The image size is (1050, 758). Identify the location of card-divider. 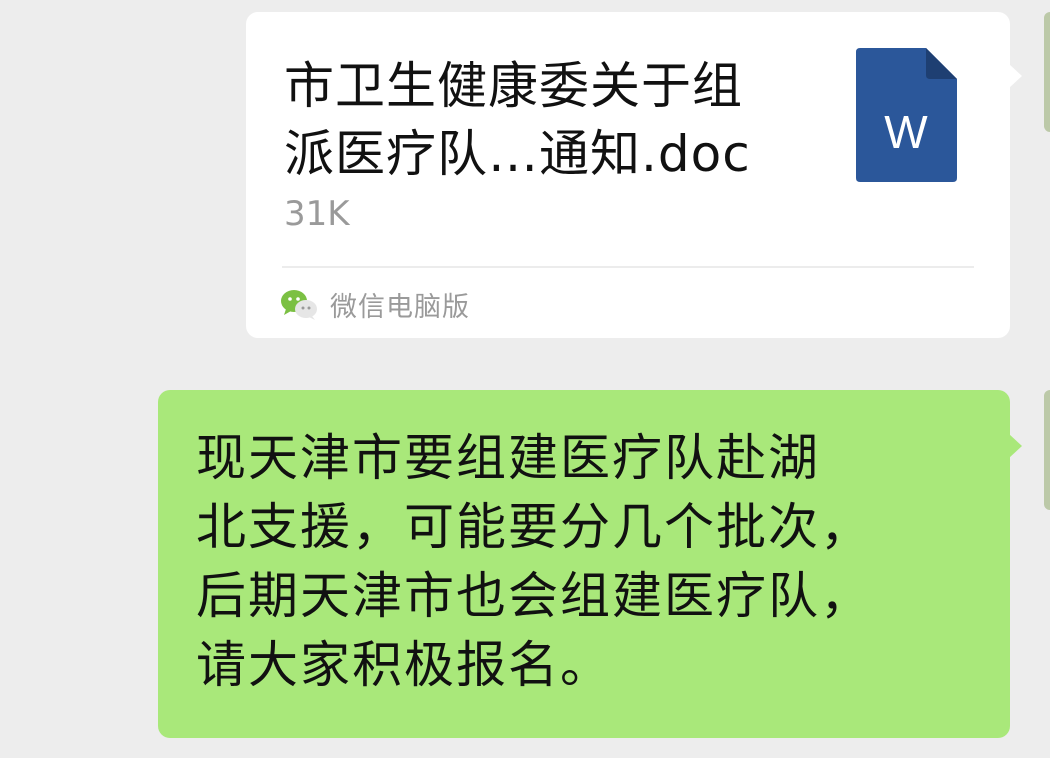
(628, 267).